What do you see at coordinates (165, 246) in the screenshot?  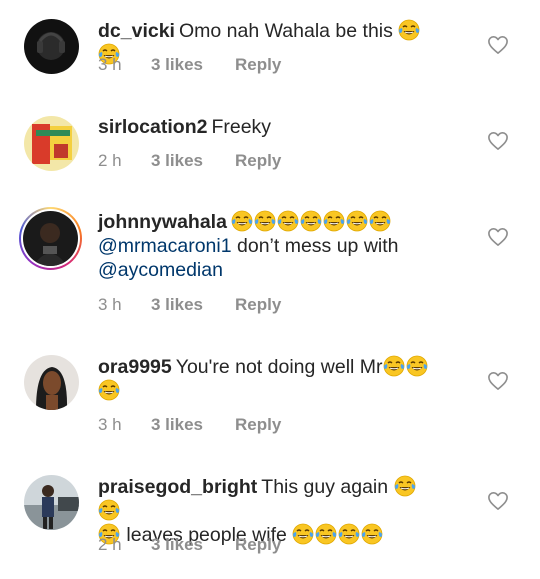 I see `mention-link: @mrmacaroni1` at bounding box center [165, 246].